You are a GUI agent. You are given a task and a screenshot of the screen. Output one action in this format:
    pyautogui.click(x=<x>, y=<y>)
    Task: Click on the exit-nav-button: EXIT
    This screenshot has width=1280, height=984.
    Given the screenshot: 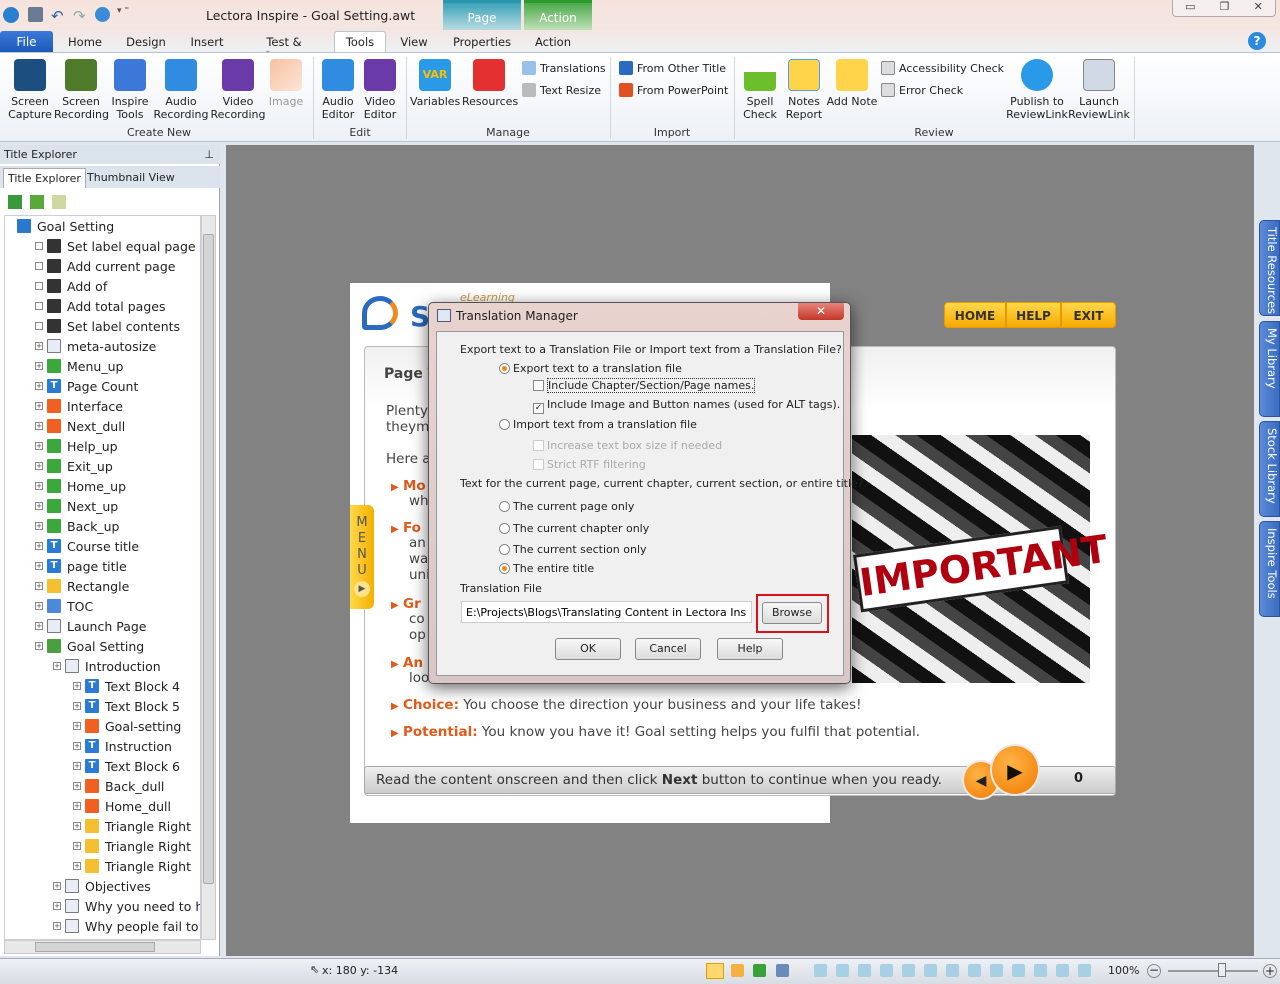 What is the action you would take?
    pyautogui.click(x=1088, y=315)
    